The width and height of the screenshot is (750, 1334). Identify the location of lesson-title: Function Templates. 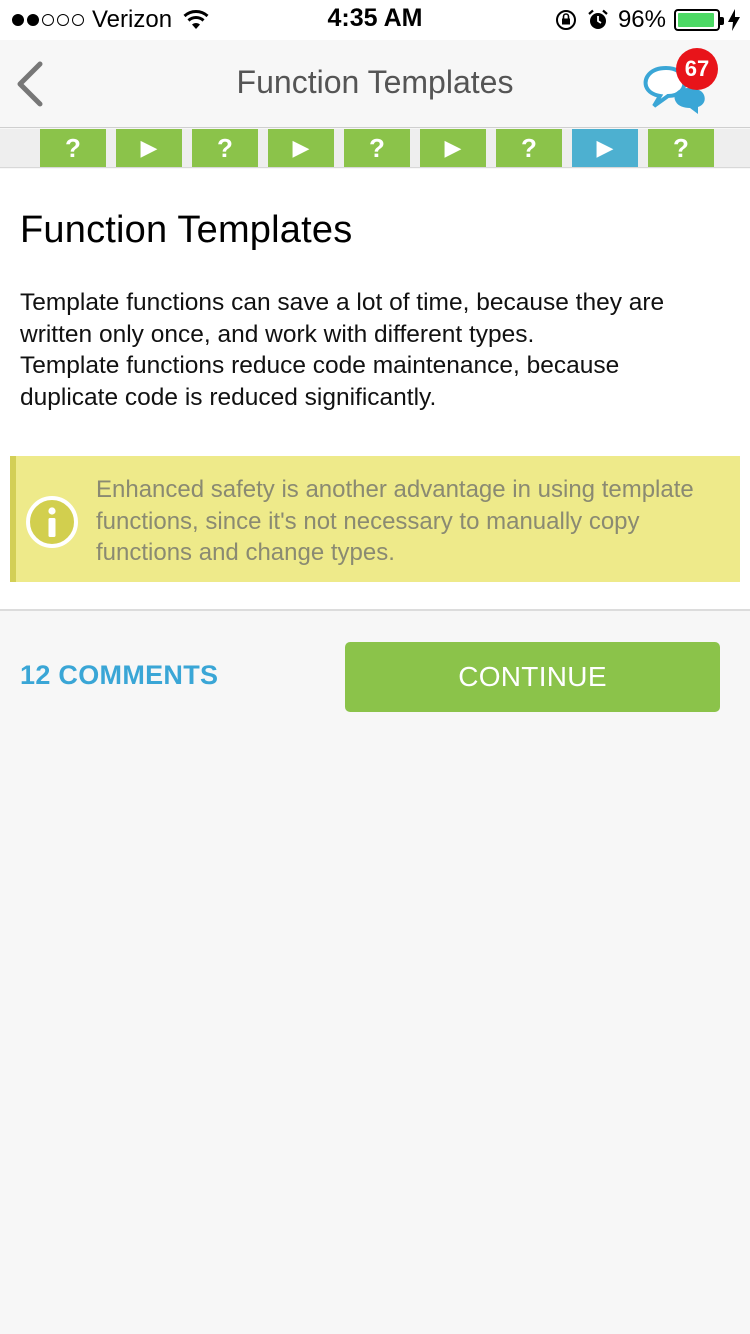
(186, 230).